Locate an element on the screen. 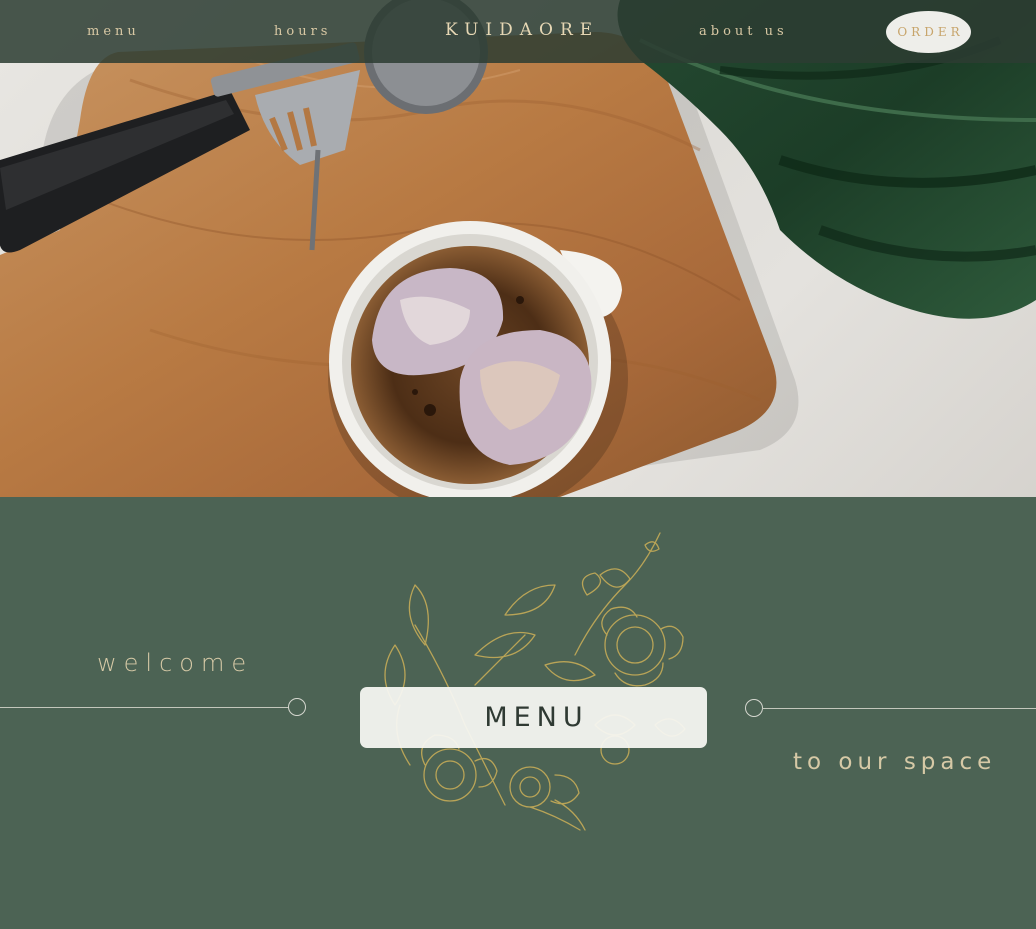 The image size is (1036, 929). right-divider-circle is located at coordinates (754, 708).